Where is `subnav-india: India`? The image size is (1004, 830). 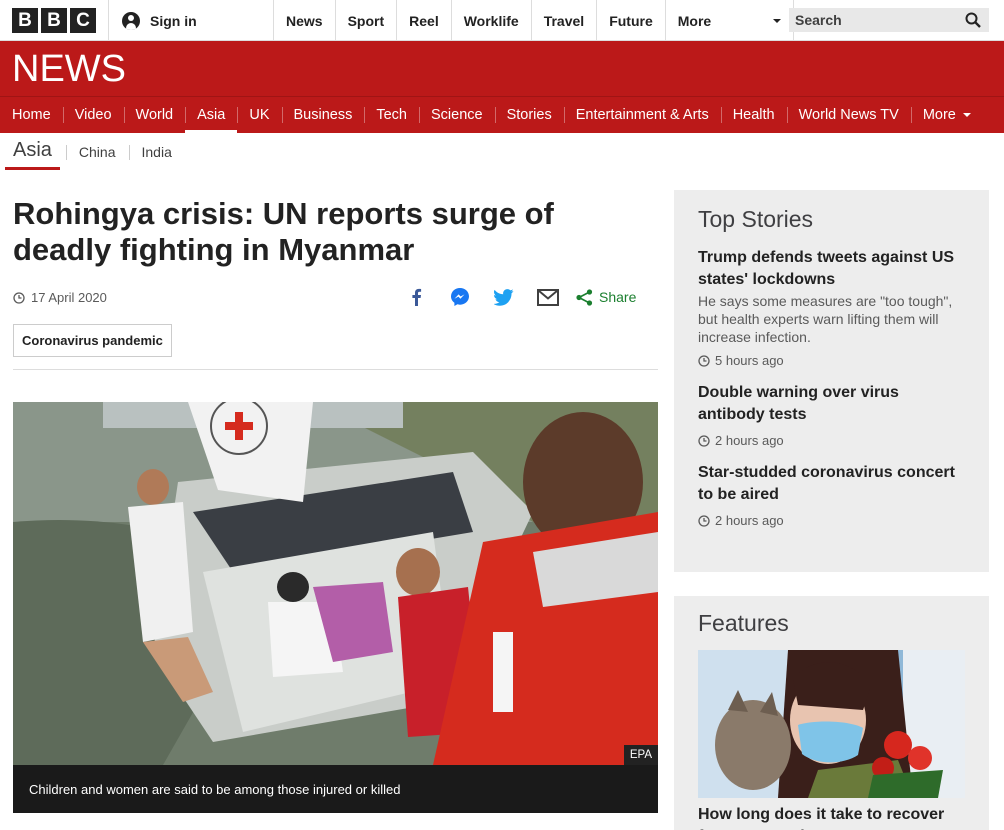 subnav-india: India is located at coordinates (156, 152).